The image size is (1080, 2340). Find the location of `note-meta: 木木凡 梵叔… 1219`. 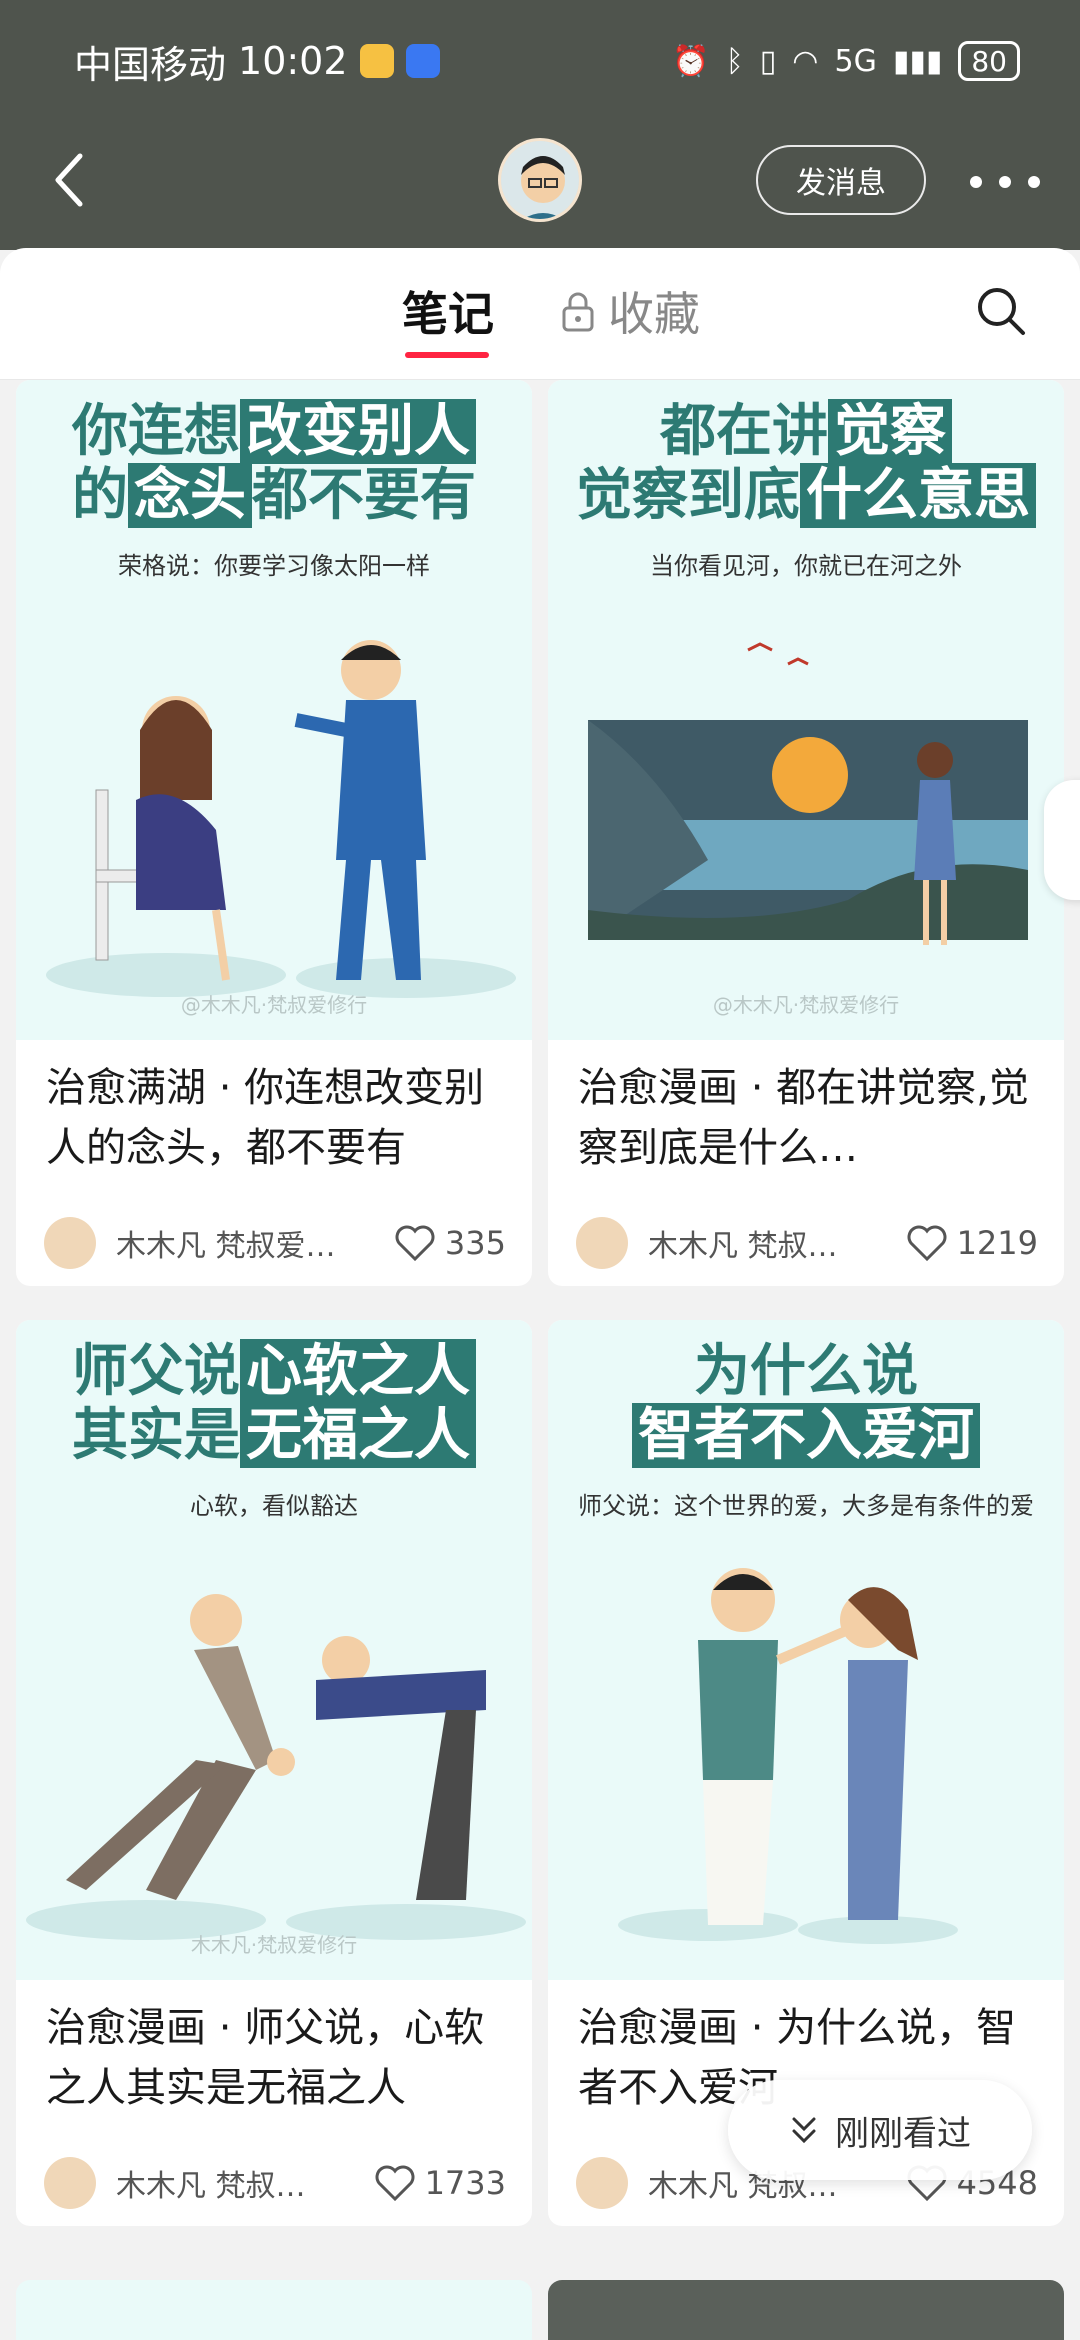

note-meta: 木木凡 梵叔… 1219 is located at coordinates (806, 1243).